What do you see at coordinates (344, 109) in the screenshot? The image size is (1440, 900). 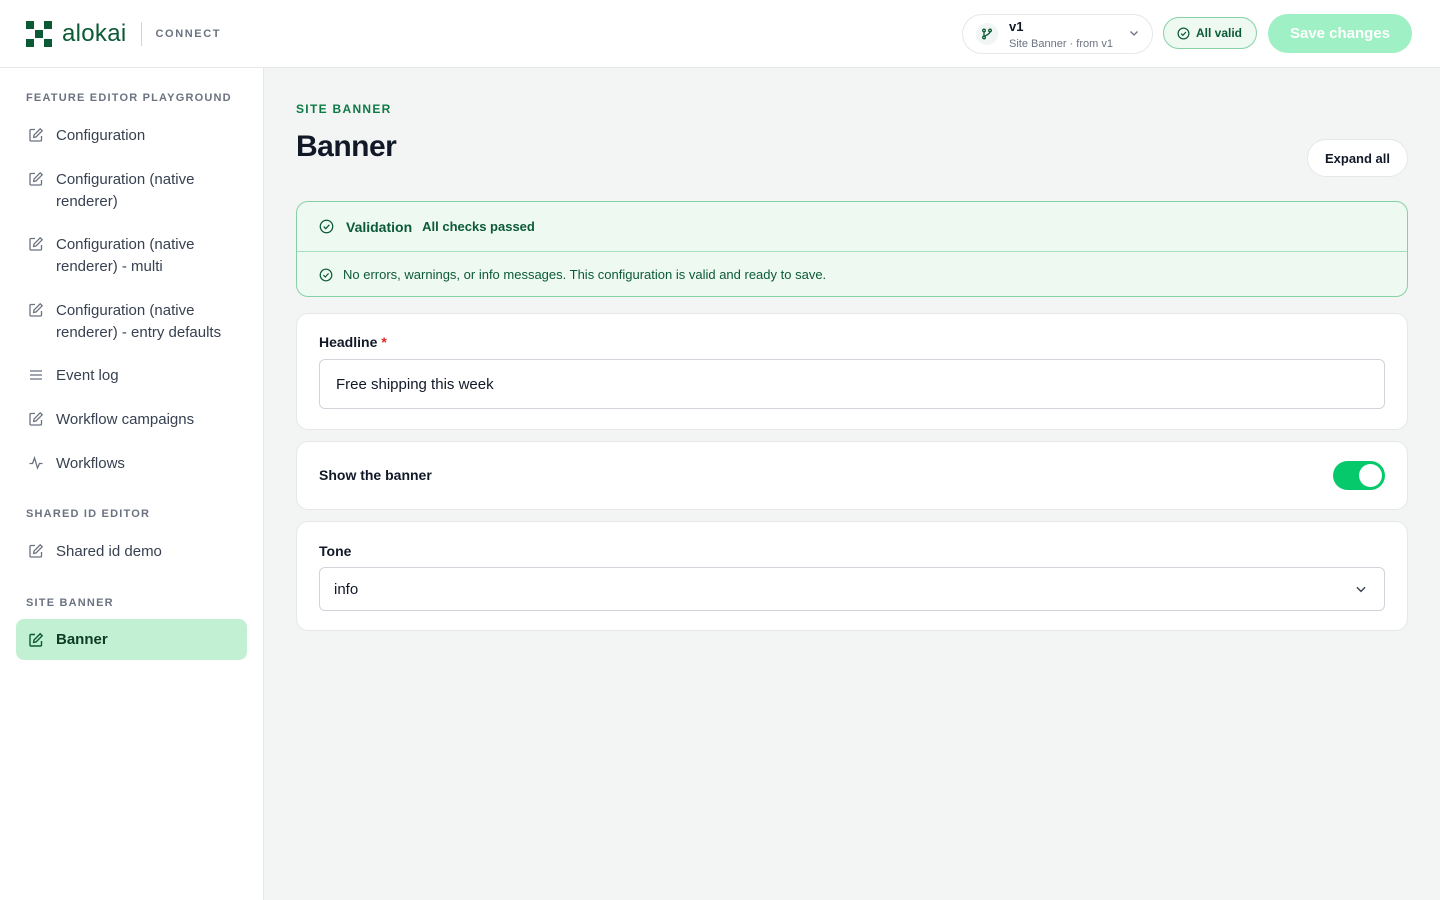 I see `page-eyebrow: SITE BANNER` at bounding box center [344, 109].